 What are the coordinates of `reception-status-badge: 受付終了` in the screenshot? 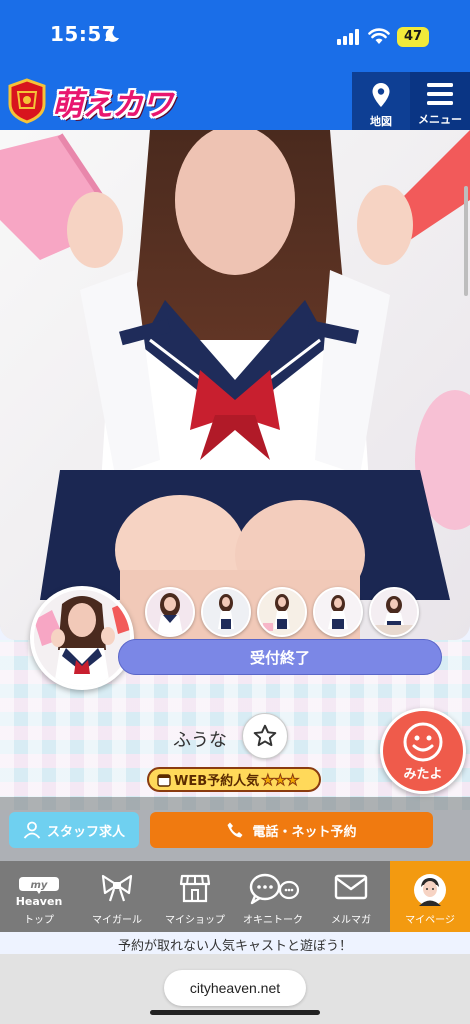 It's located at (280, 657).